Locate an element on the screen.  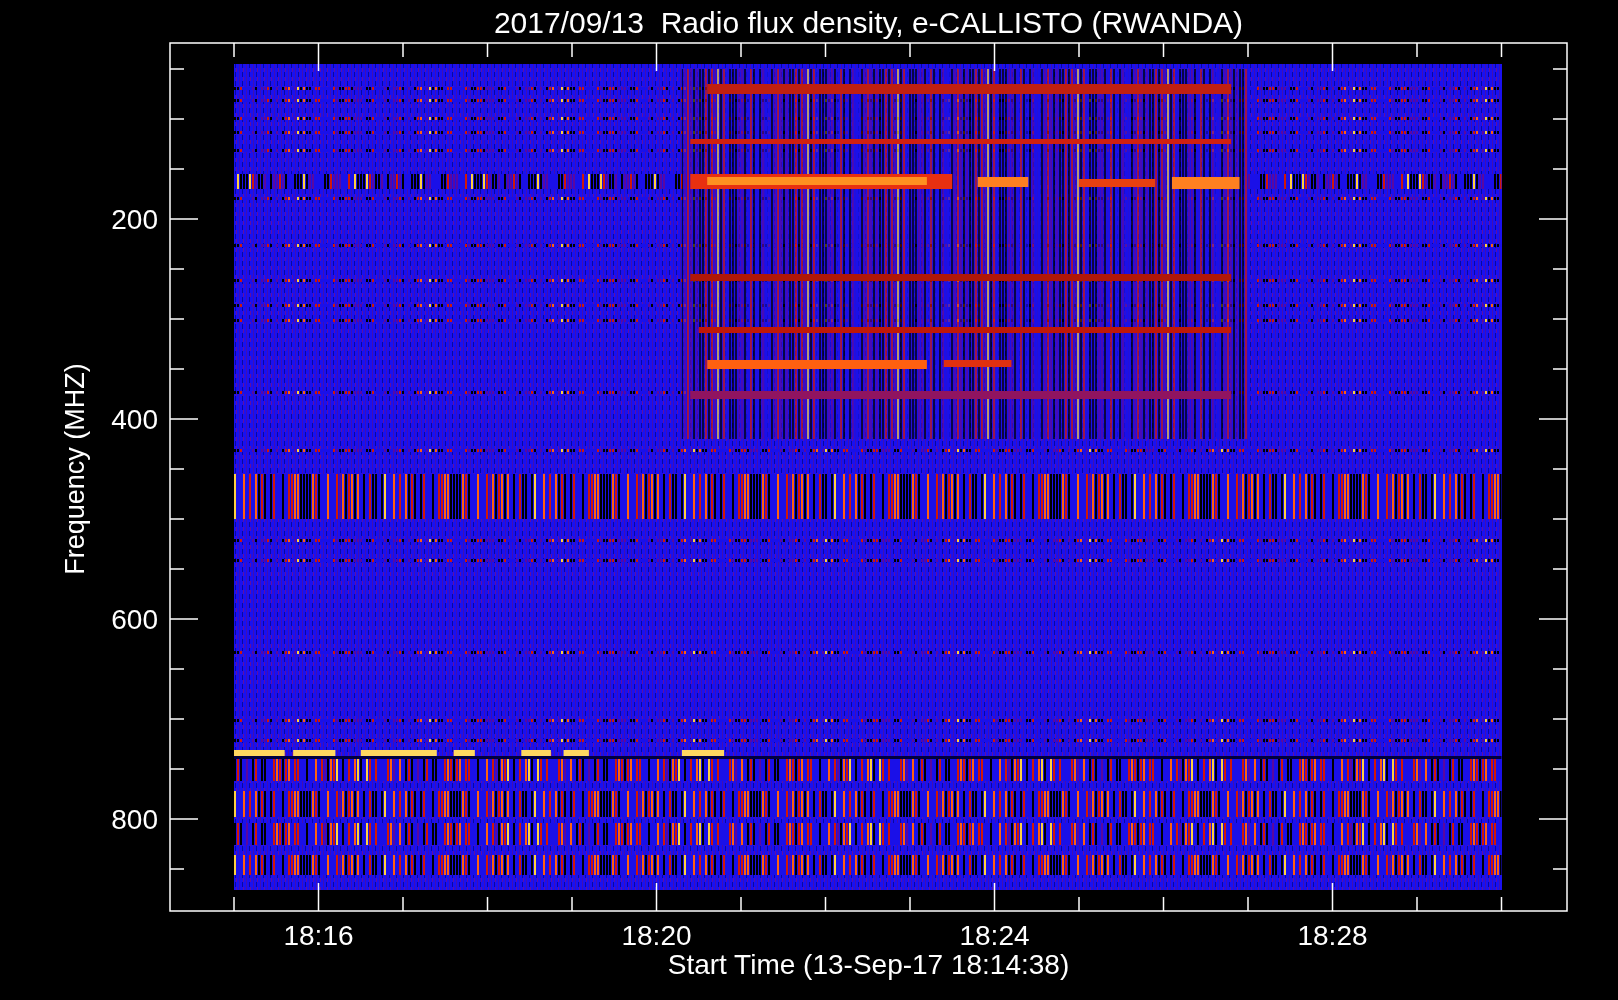
x-tick-label: 18:28 is located at coordinates (1332, 935).